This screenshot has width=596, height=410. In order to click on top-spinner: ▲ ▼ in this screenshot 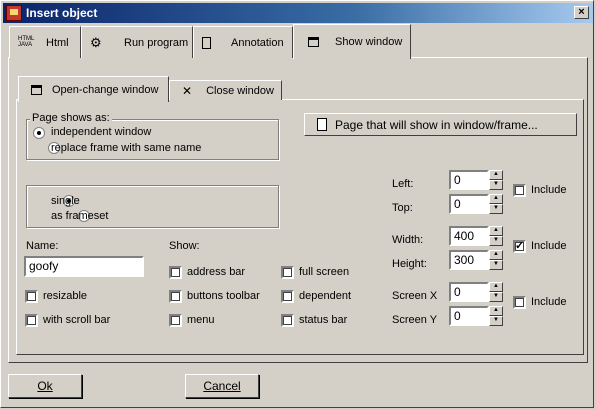, I will do `click(496, 204)`.